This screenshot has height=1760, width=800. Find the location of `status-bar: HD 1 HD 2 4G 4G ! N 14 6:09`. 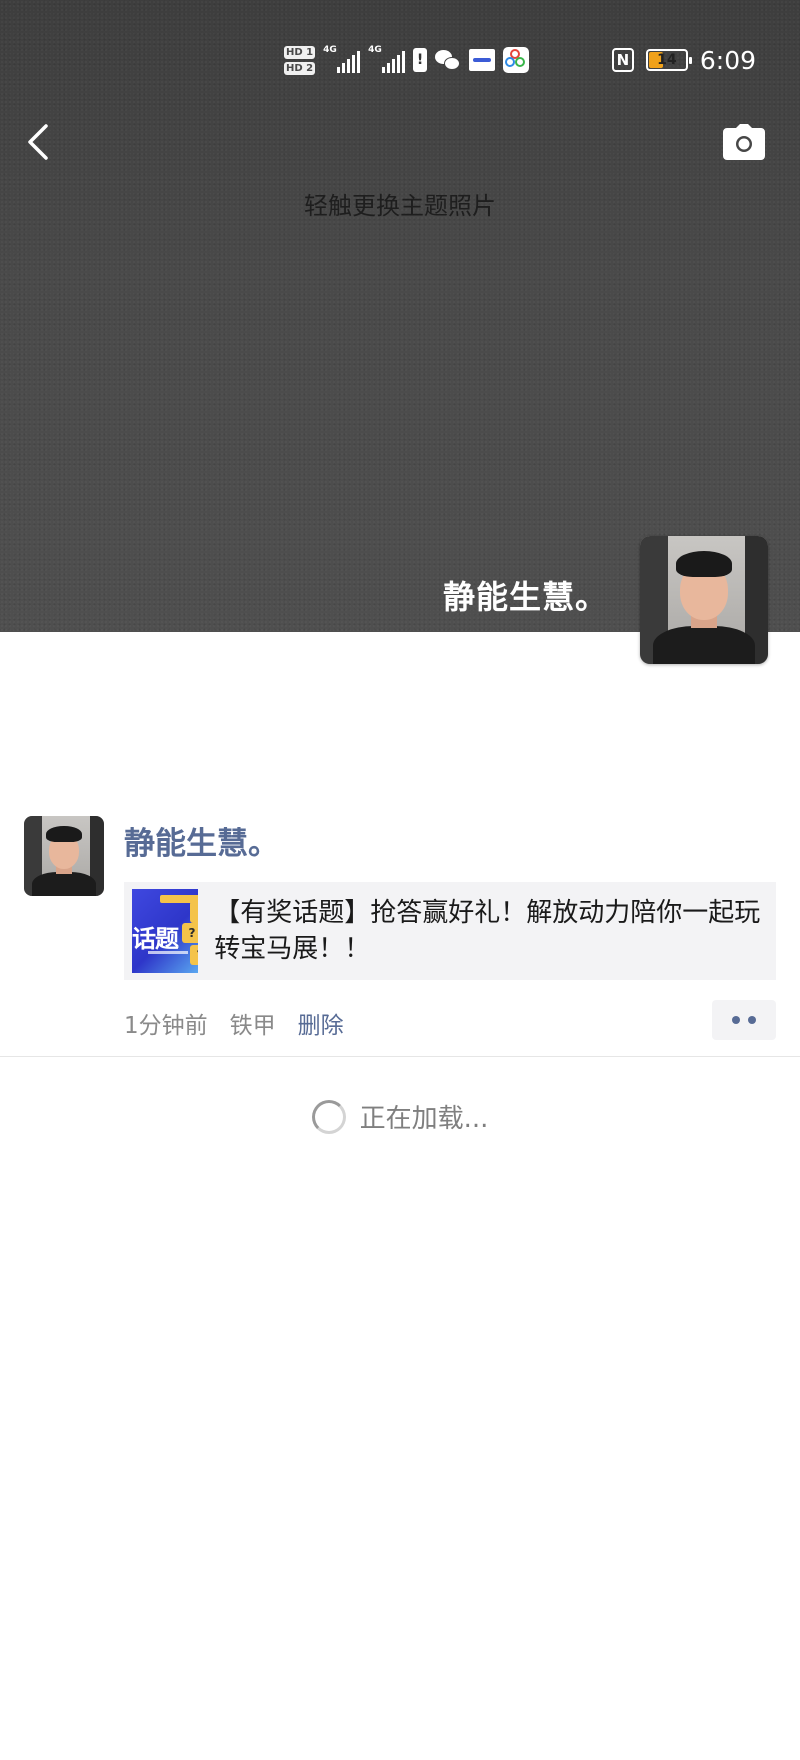

status-bar: HD 1 HD 2 4G 4G ! N 14 6:09 is located at coordinates (400, 60).